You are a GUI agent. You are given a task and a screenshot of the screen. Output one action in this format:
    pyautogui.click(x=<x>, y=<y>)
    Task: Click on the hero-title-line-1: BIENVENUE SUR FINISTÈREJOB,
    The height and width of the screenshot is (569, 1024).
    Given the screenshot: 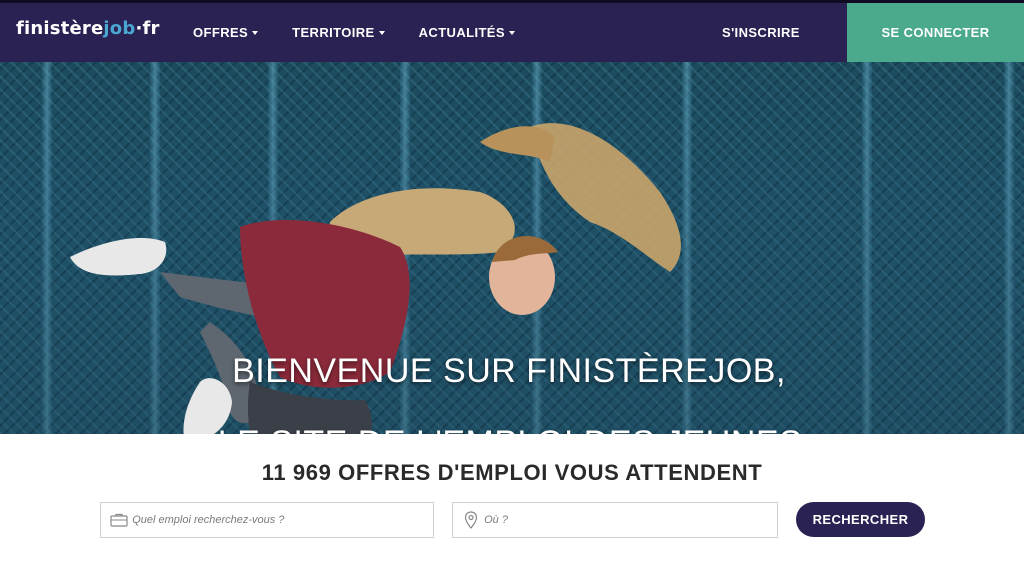 What is the action you would take?
    pyautogui.click(x=509, y=371)
    